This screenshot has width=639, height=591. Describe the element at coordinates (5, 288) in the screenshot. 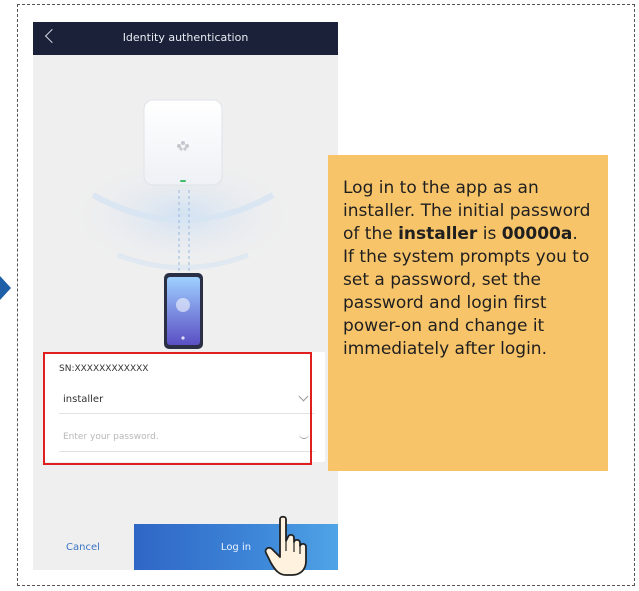

I see `pointer-arrow-icon` at that location.